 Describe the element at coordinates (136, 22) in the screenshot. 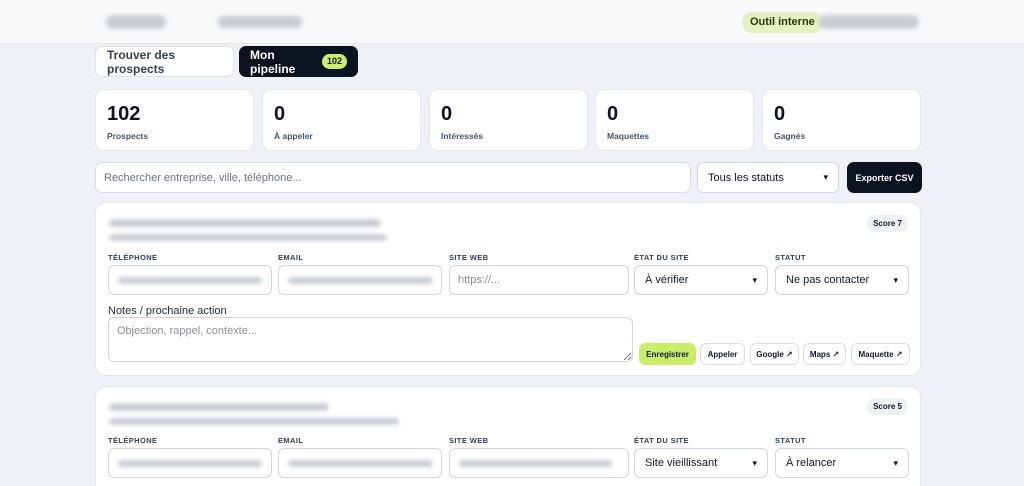

I see `app-logo` at that location.